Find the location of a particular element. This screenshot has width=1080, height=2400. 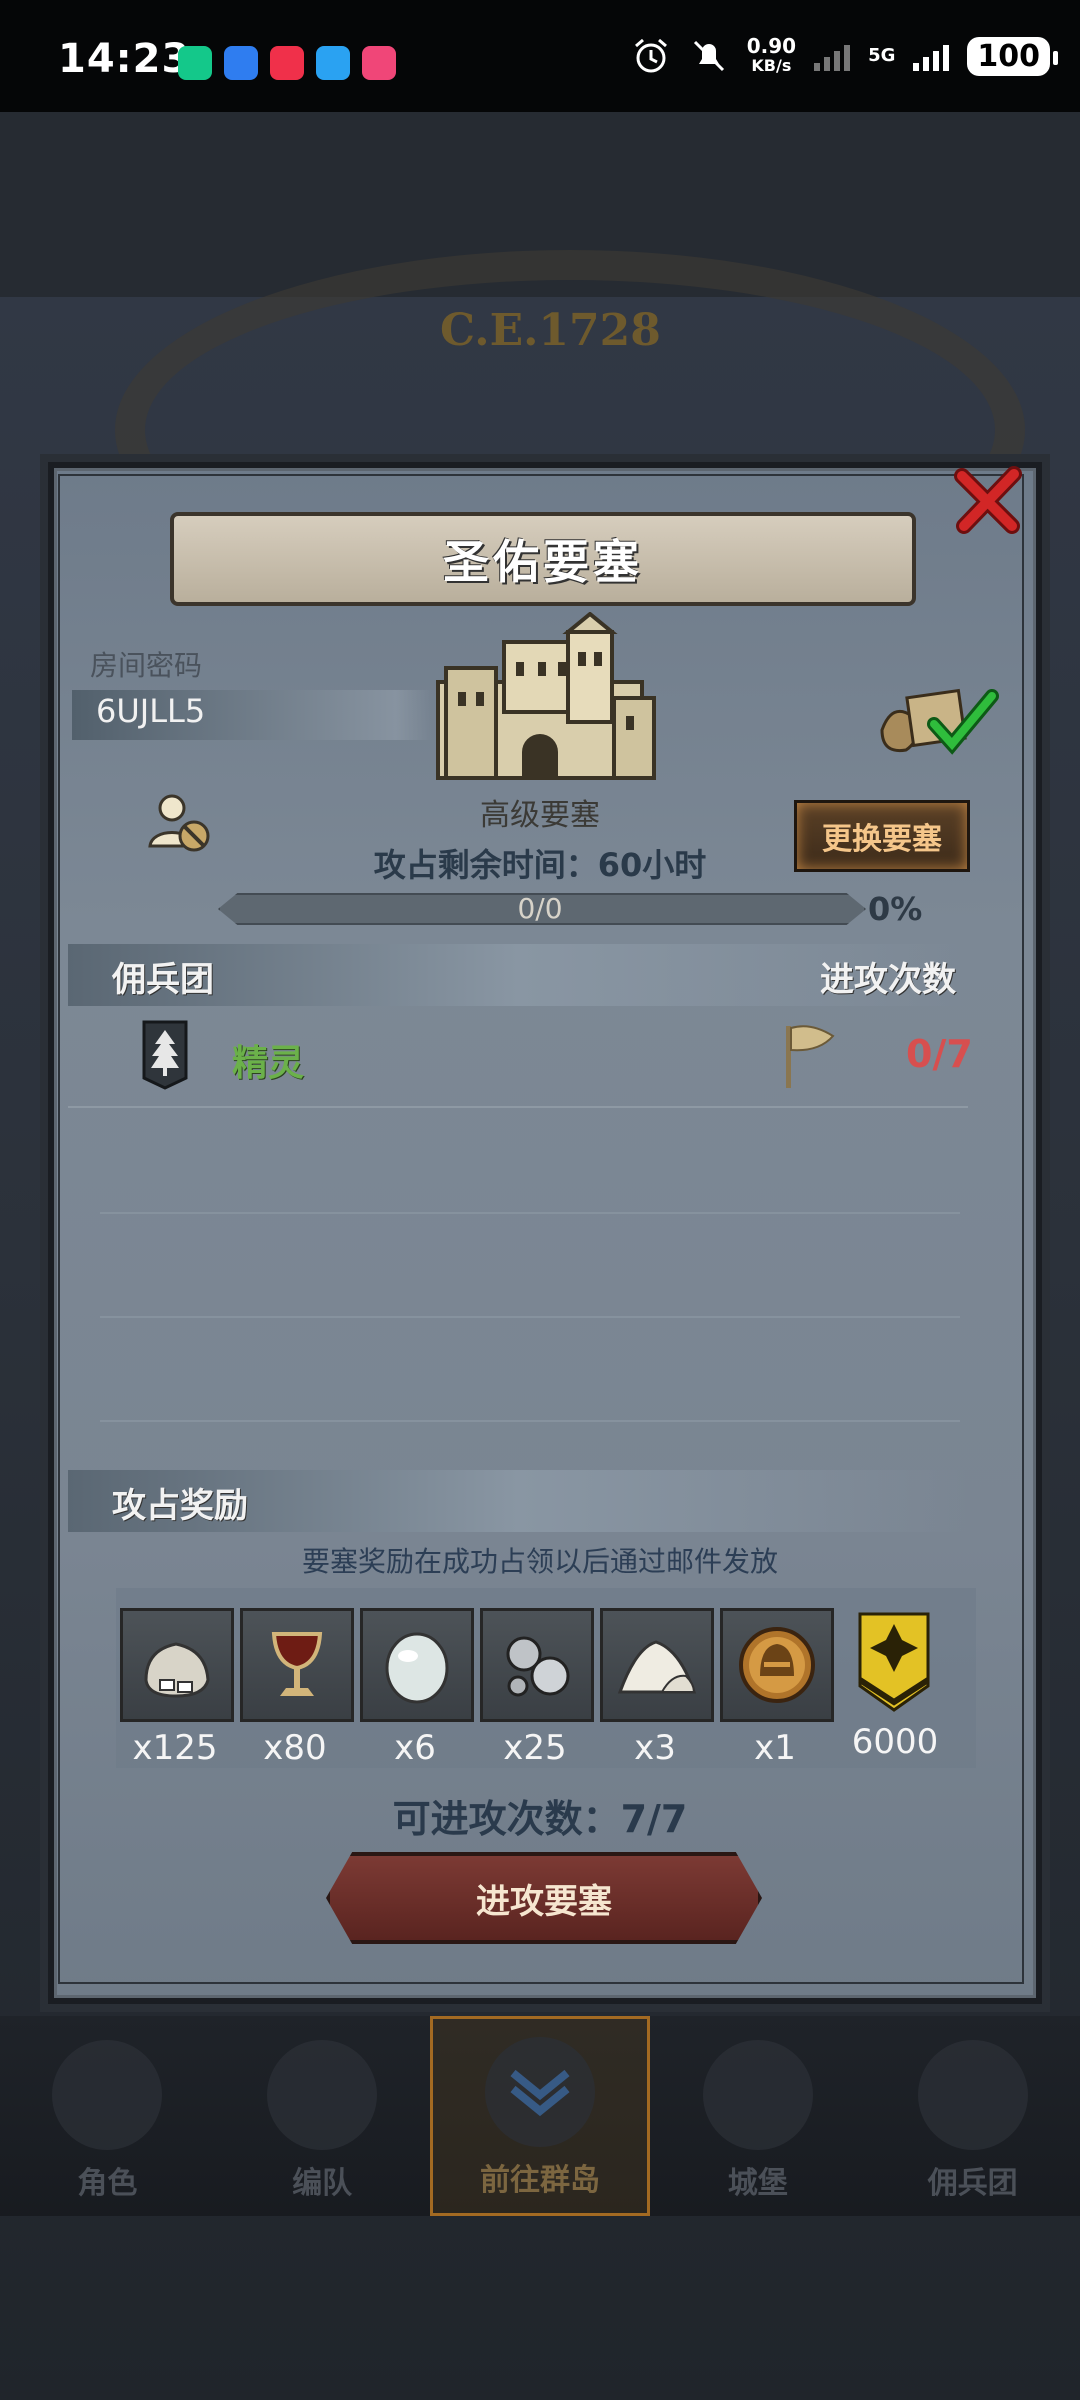

reward-qty: 6000 is located at coordinates (895, 1742).